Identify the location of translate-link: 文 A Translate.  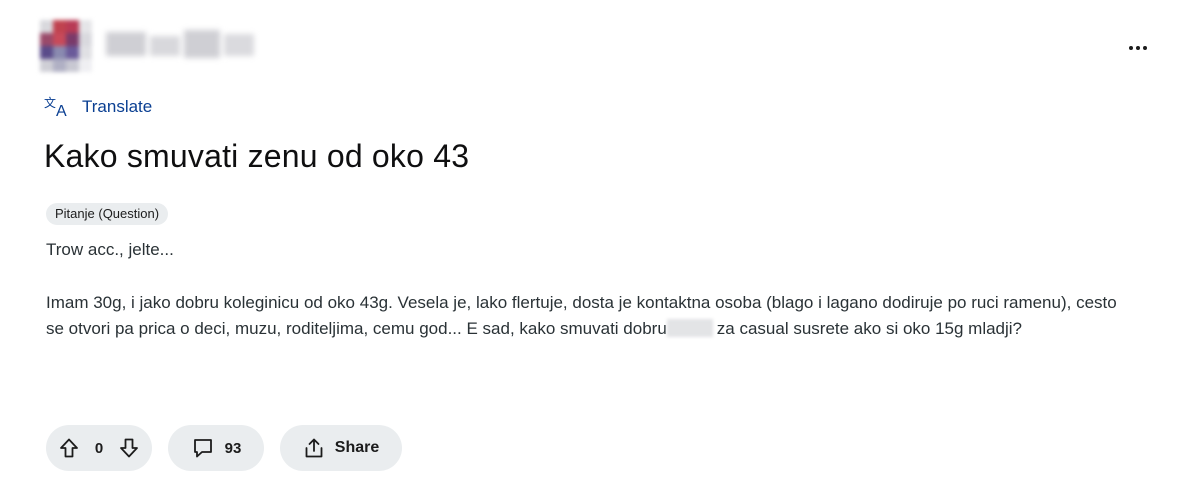
(98, 107).